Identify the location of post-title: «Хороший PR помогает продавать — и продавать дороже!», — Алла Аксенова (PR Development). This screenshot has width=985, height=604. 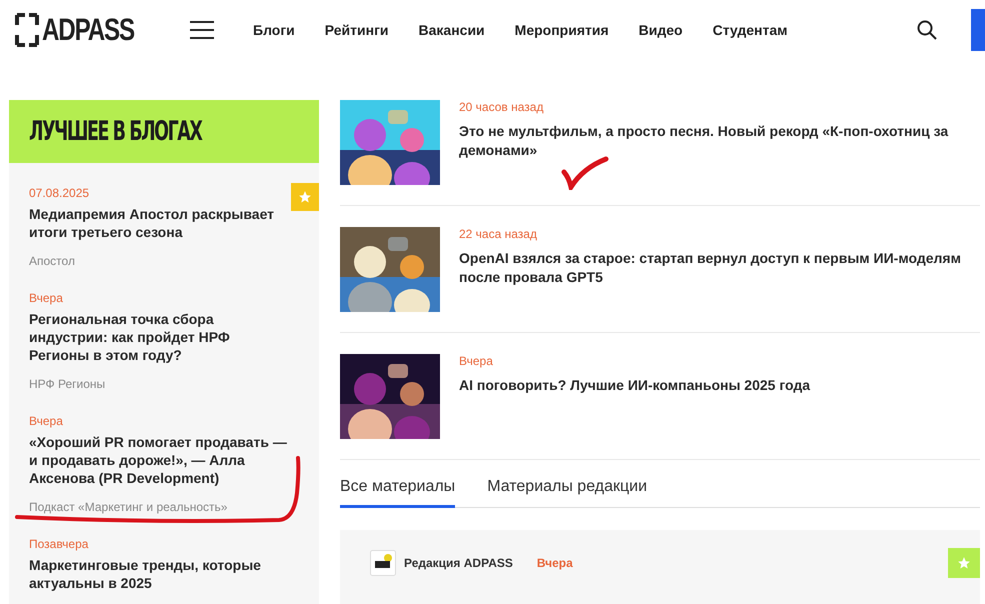
(160, 460).